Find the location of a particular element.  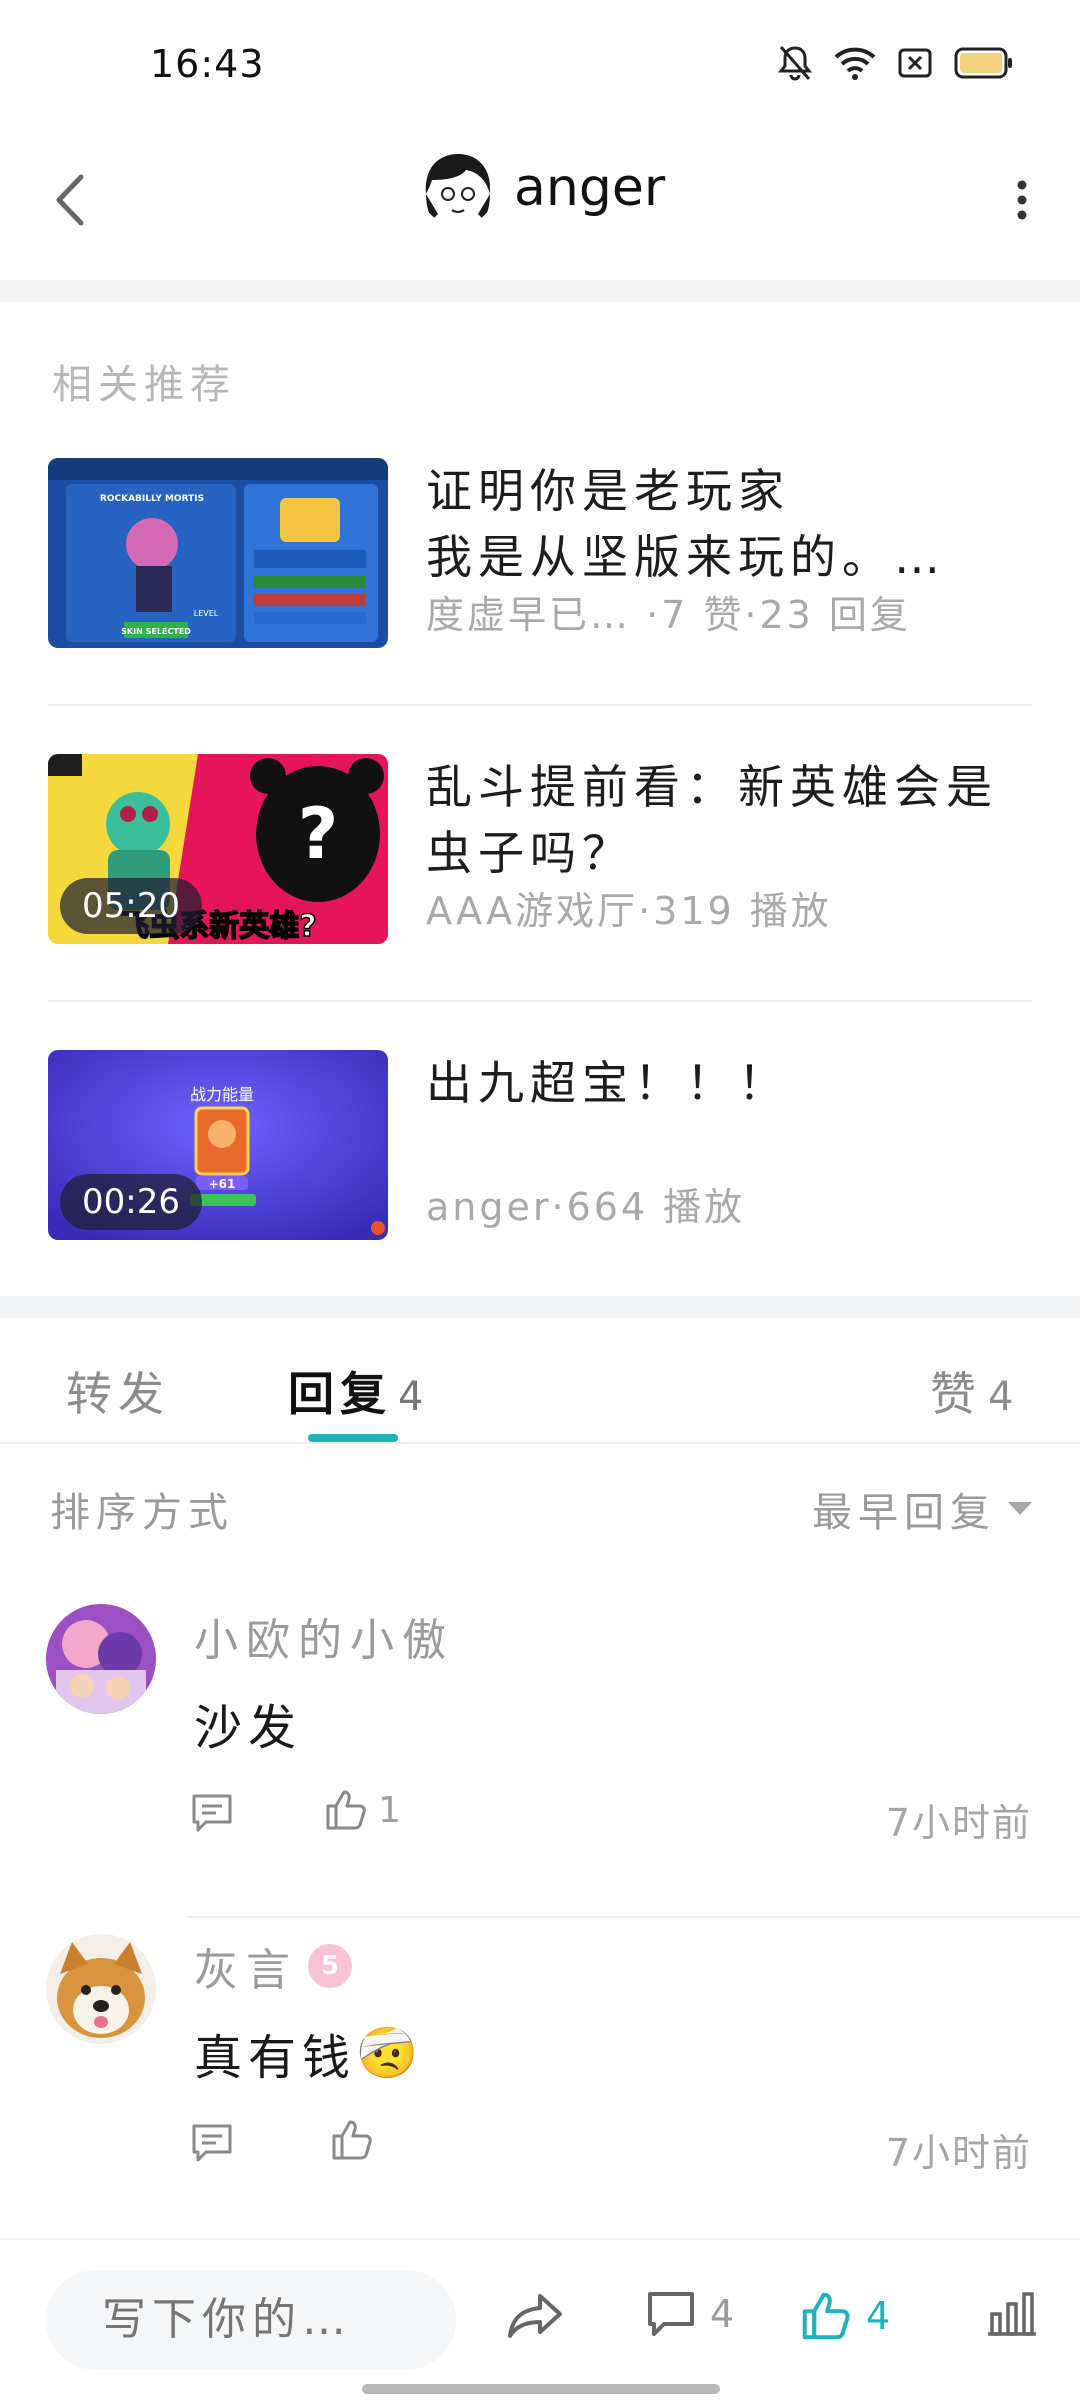

bandaged-face-emoji: 🤕 is located at coordinates (387, 2052).